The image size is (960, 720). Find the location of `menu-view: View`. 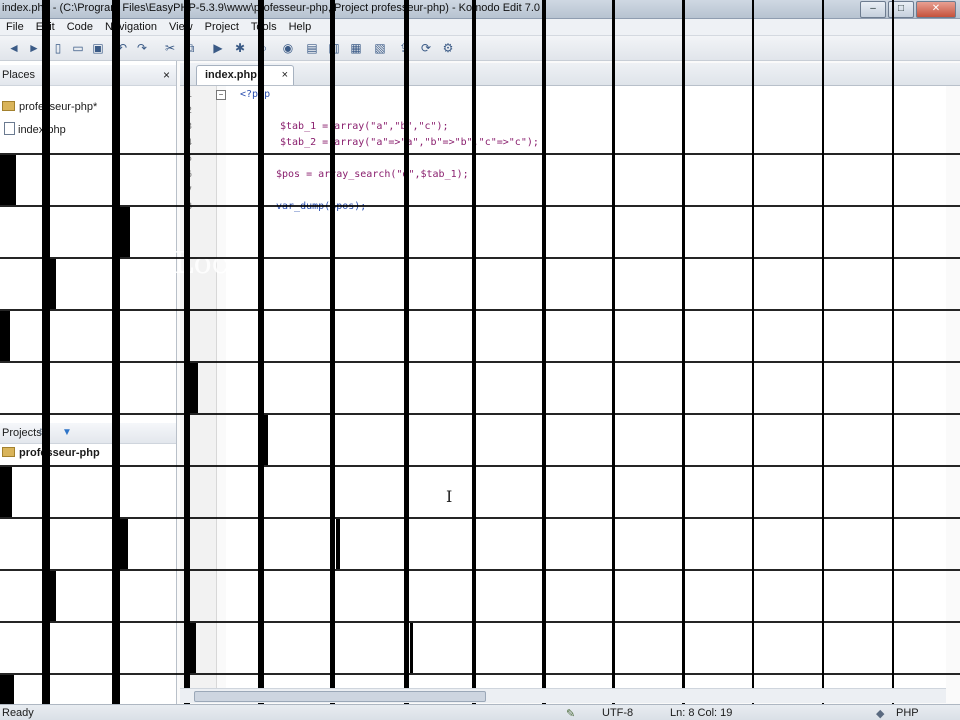

menu-view: View is located at coordinates (181, 27).